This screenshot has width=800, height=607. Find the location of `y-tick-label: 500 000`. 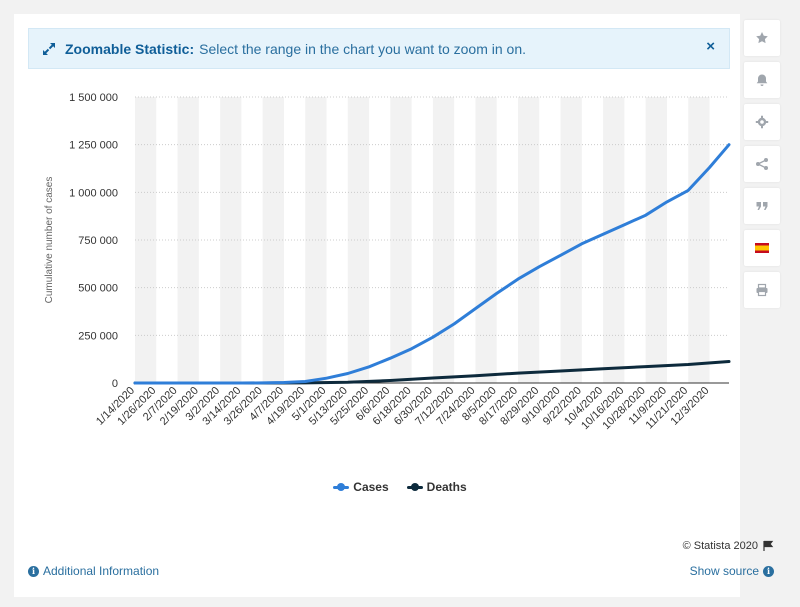

y-tick-label: 500 000 is located at coordinates (98, 289).